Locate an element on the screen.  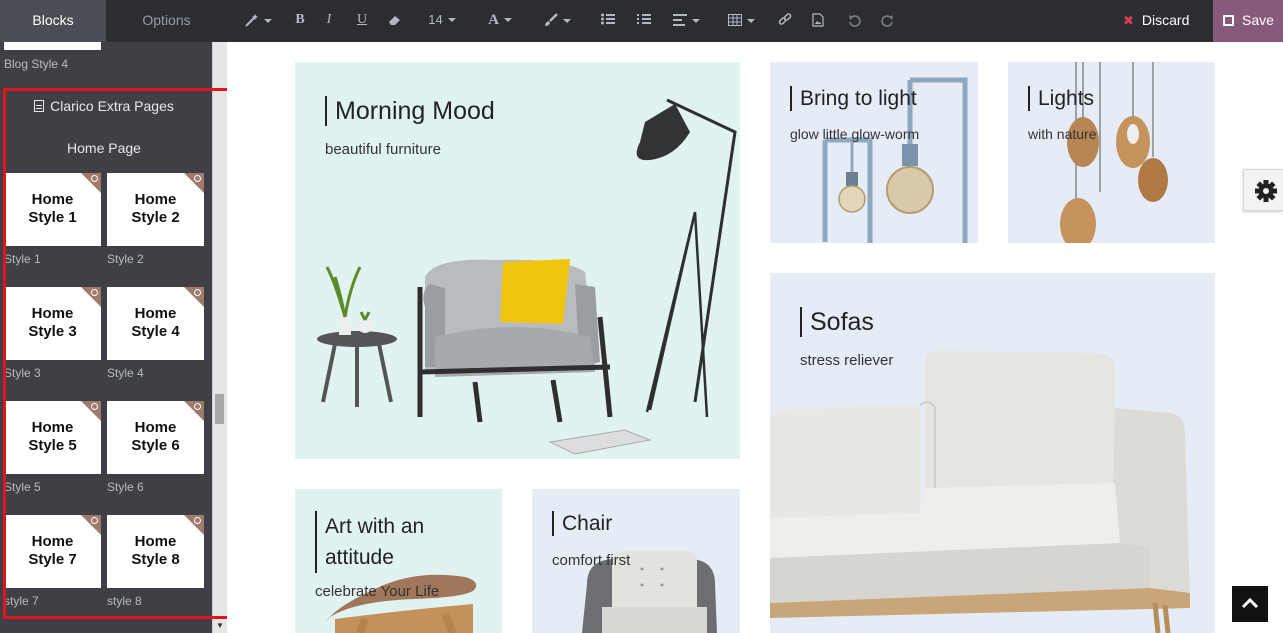
snippet-label: Home Style 2 is located at coordinates (155, 208).